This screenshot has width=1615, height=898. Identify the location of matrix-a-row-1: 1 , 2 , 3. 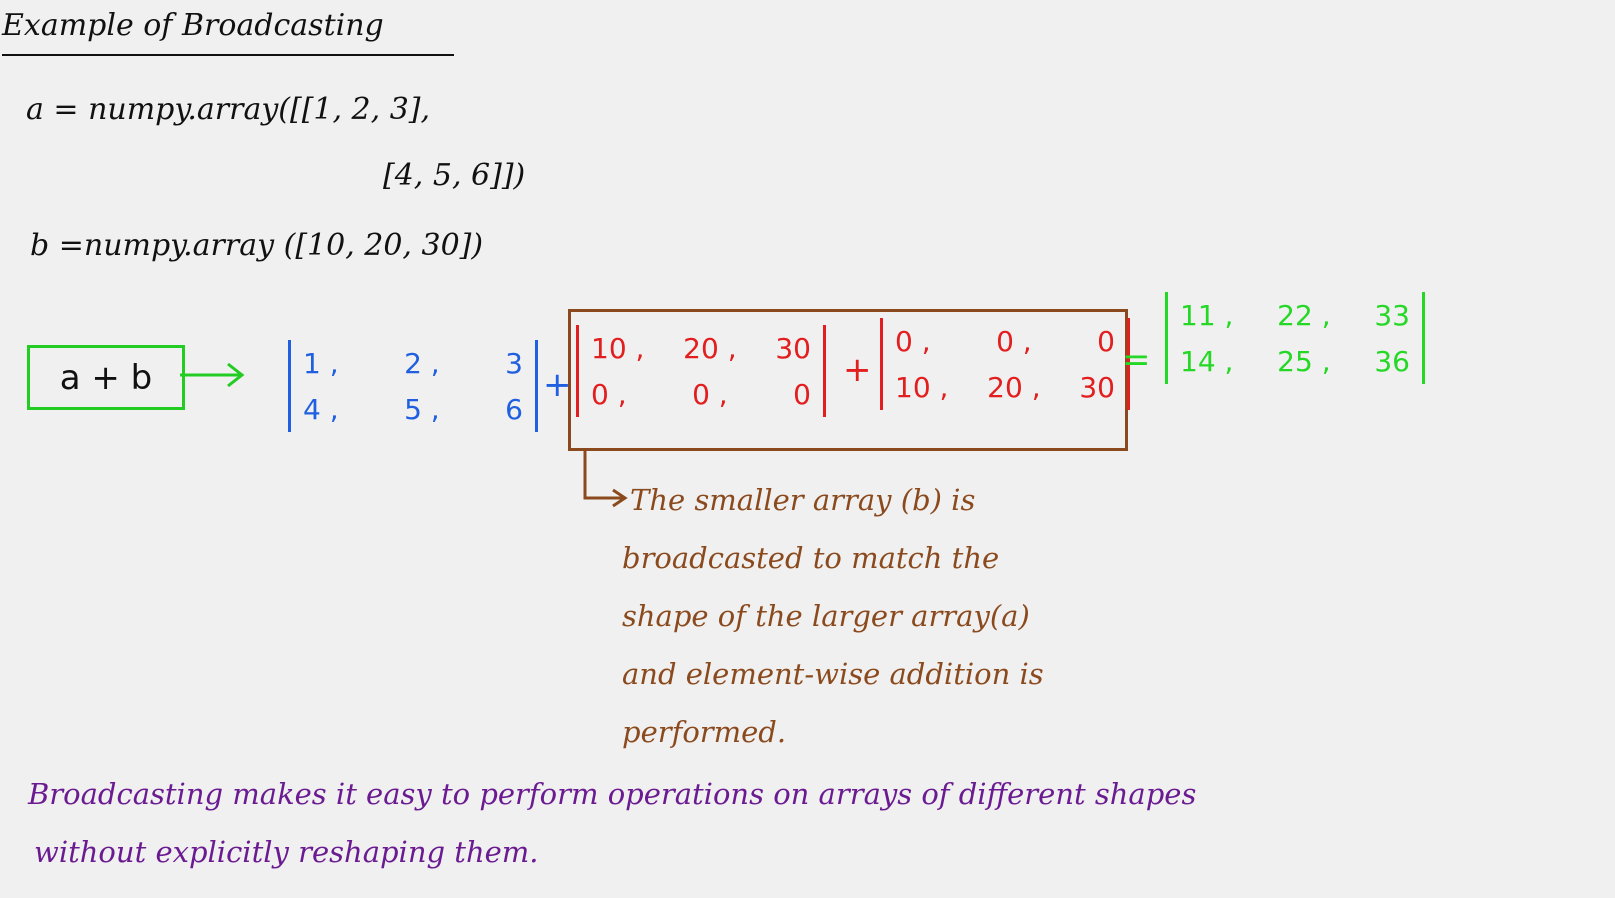
(413, 363).